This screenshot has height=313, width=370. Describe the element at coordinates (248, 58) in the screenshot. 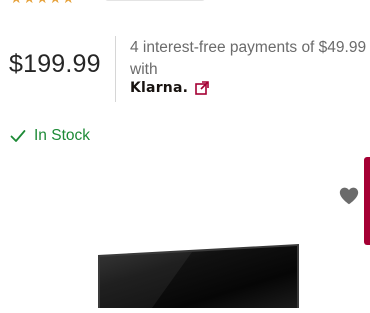

I see `financing-text: 4 interest-free payments of $49.99 with` at that location.